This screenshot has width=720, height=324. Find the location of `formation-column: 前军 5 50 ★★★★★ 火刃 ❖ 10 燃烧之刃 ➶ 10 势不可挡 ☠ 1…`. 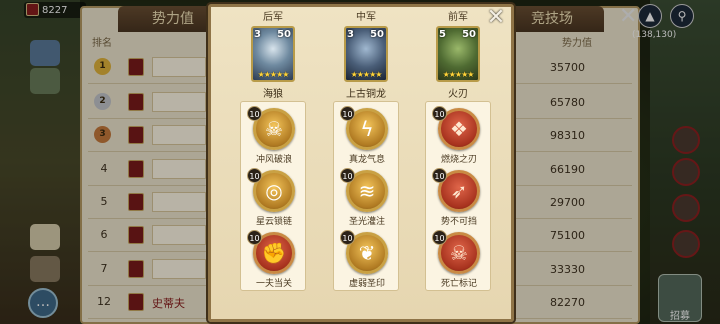

formation-column: 前军 5 50 ★★★★★ 火刃 ❖ 10 燃烧之刃 ➶ 10 势不可挡 ☠ 1… is located at coordinates (458, 149).